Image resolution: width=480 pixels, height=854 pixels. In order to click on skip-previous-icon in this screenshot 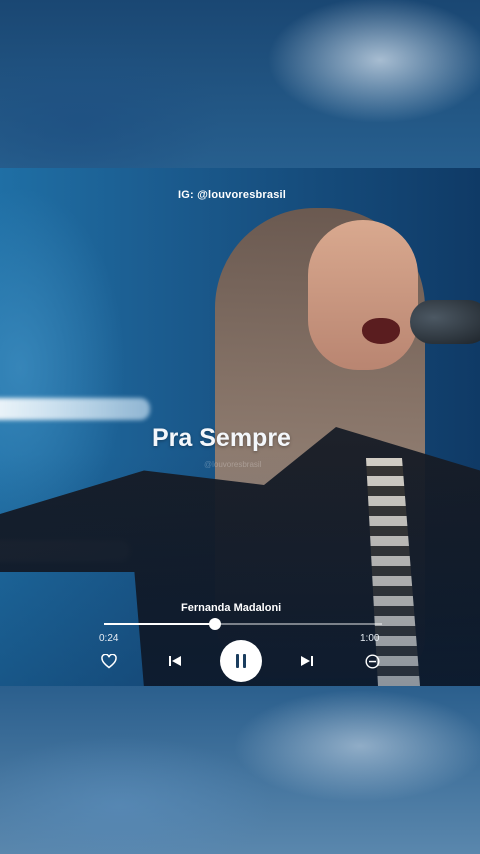, I will do `click(175, 661)`.